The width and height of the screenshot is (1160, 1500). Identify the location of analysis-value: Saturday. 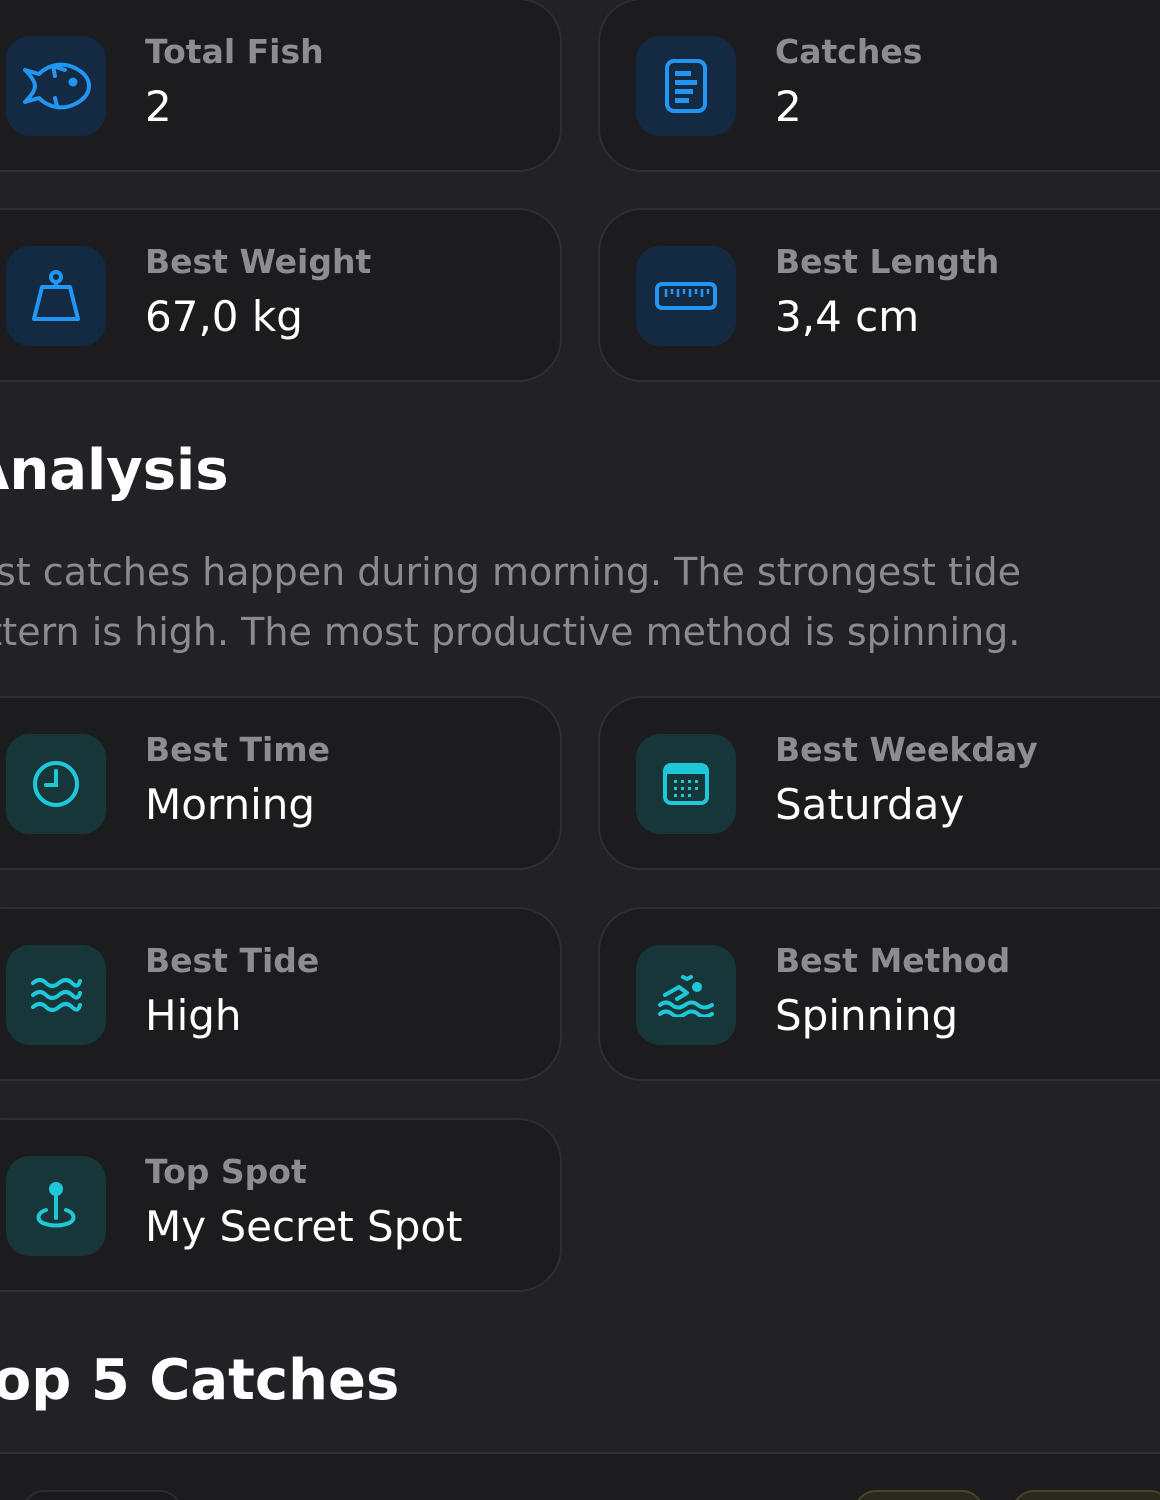
(870, 804).